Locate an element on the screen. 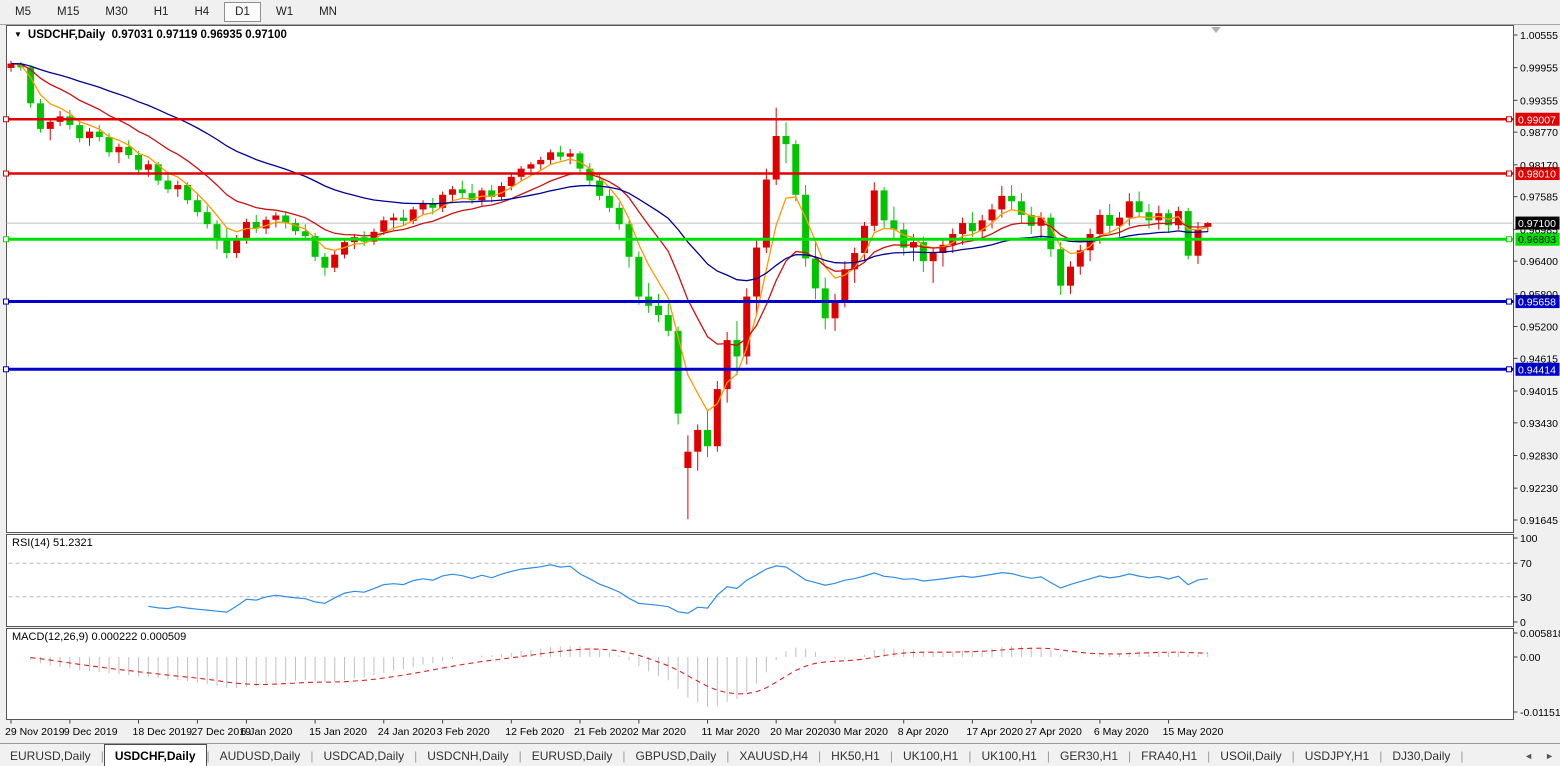 This screenshot has height=766, width=1560. chart-tab-dj30-daily: DJ30,Daily is located at coordinates (1421, 755).